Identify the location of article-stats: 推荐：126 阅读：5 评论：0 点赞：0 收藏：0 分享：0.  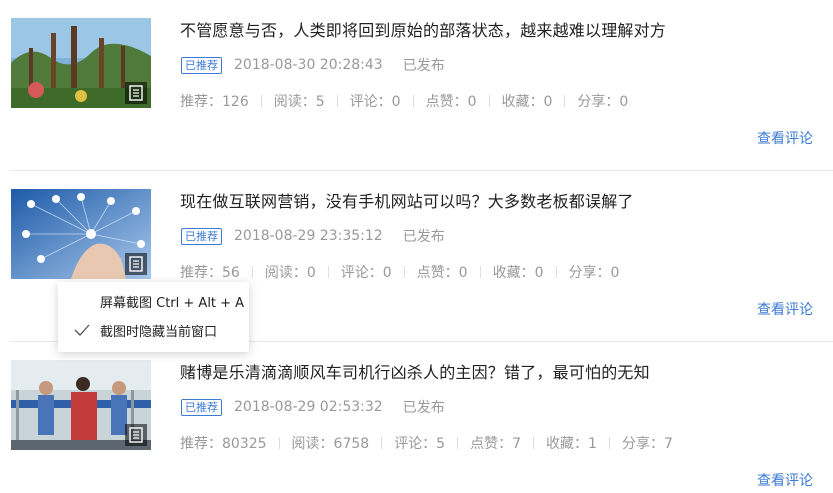
(404, 101).